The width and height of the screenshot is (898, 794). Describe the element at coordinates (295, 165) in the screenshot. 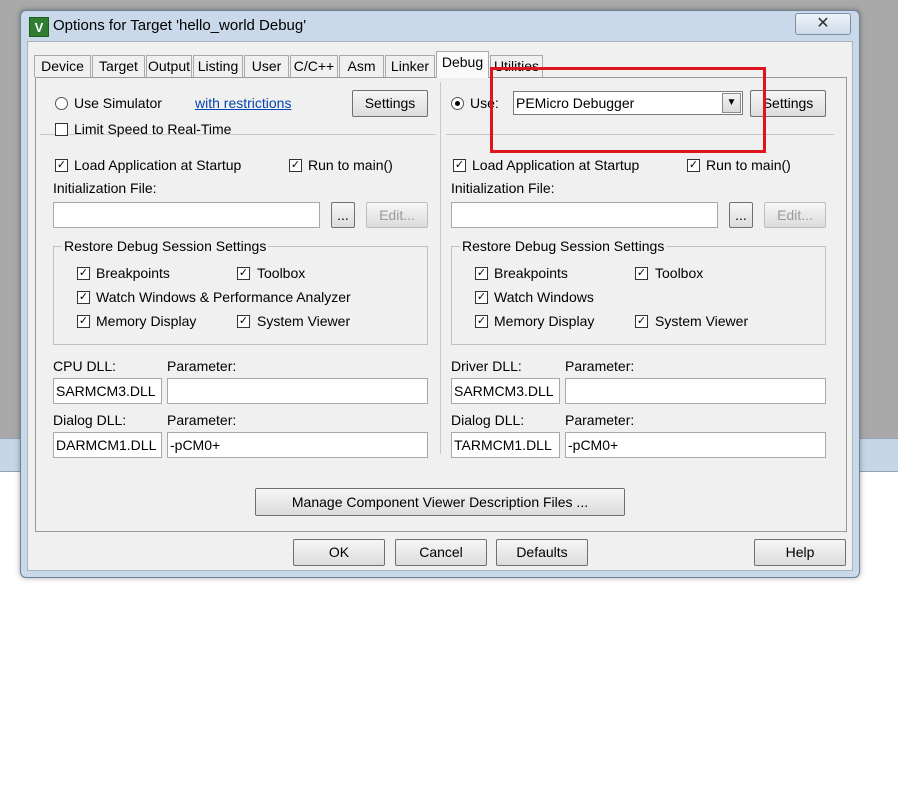

I see `left-run-main-checkbox: ✓` at that location.